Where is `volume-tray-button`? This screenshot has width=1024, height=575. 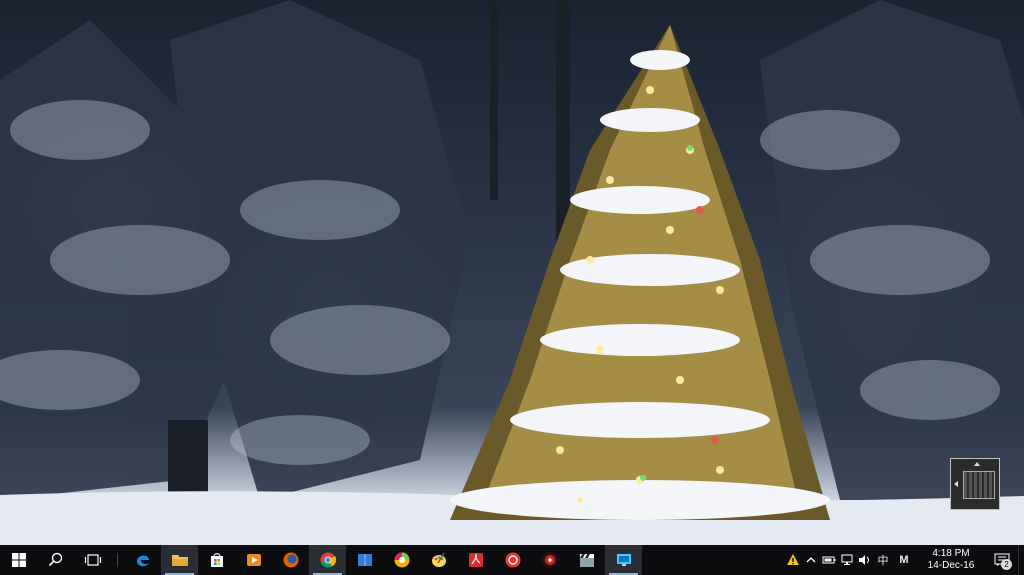 volume-tray-button is located at coordinates (865, 560).